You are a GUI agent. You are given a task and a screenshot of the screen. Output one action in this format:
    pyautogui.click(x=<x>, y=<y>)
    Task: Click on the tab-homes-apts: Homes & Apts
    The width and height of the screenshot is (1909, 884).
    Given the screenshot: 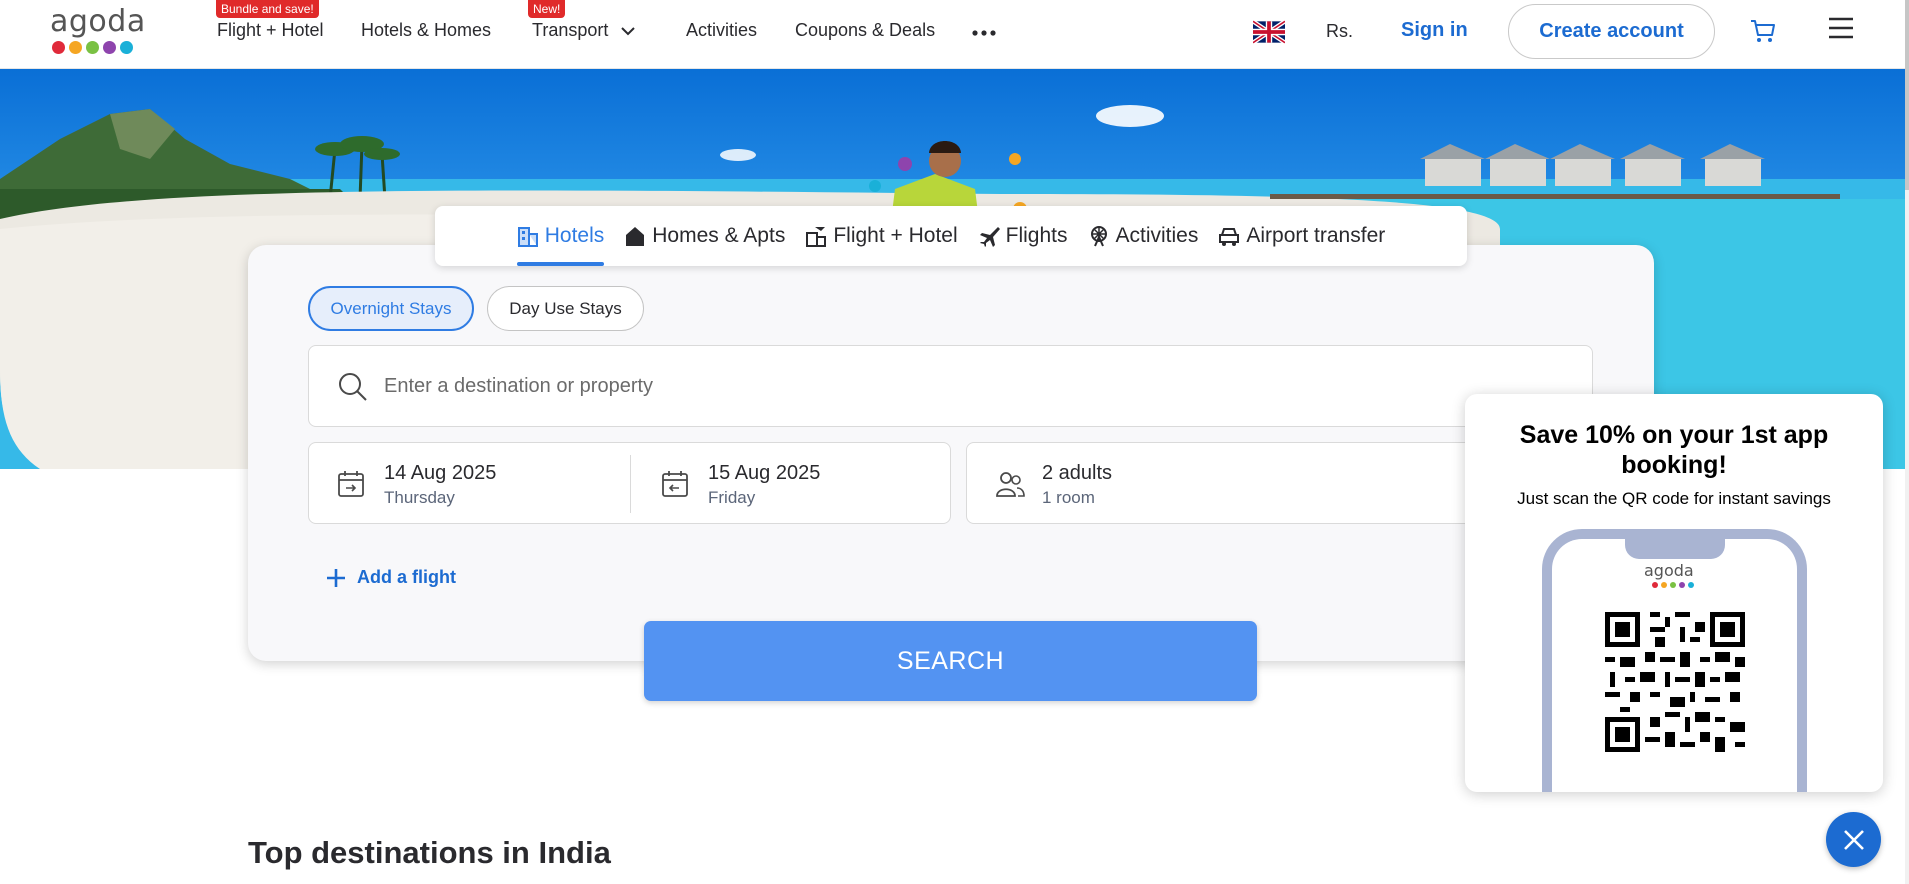 What is the action you would take?
    pyautogui.click(x=704, y=236)
    